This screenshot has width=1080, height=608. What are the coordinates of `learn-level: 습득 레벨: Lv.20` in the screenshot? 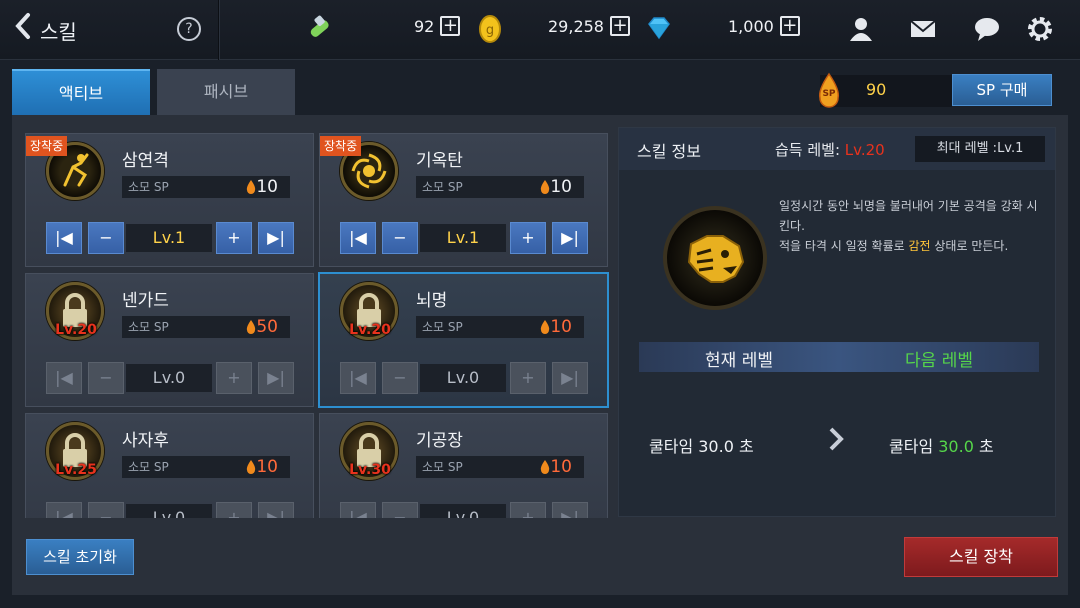 It's located at (830, 149).